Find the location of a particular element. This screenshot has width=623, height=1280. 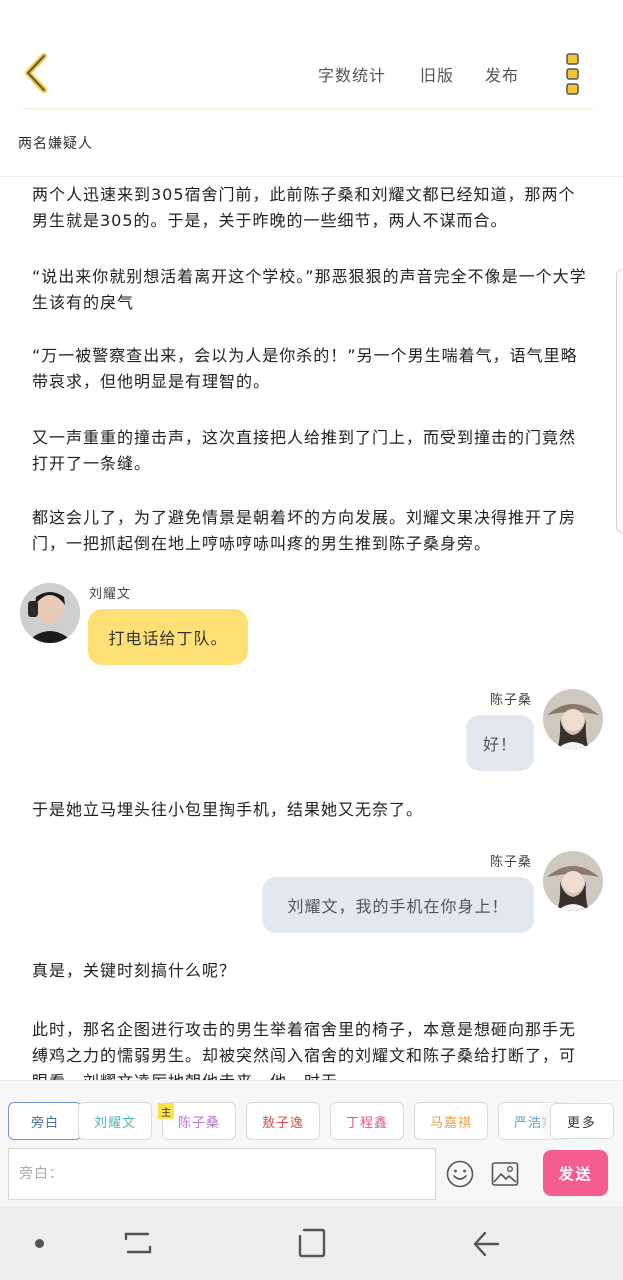

message-input is located at coordinates (222, 1174).